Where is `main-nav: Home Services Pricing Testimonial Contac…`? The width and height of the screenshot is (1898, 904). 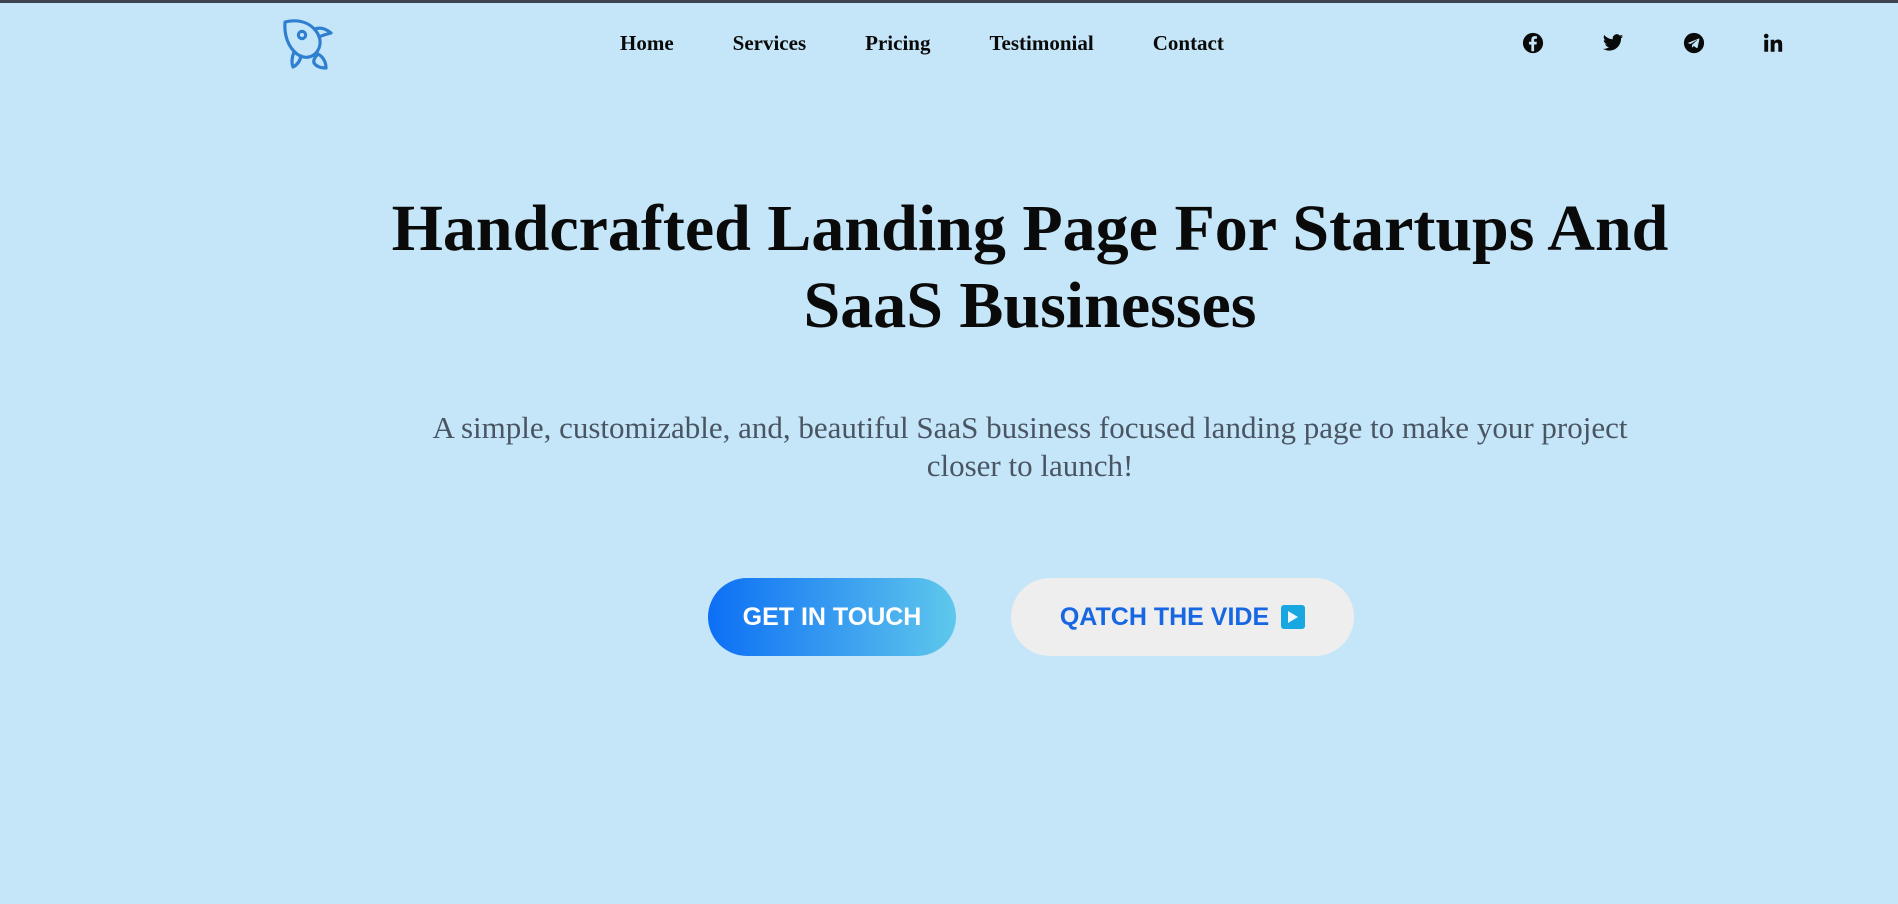 main-nav: Home Services Pricing Testimonial Contac… is located at coordinates (951, 43).